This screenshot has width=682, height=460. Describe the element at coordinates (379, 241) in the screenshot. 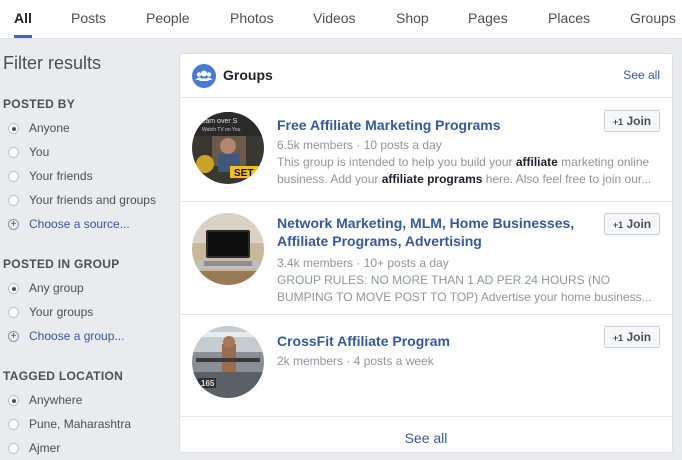

I see `group-title-line: Affiliate Programs, Advertising` at that location.